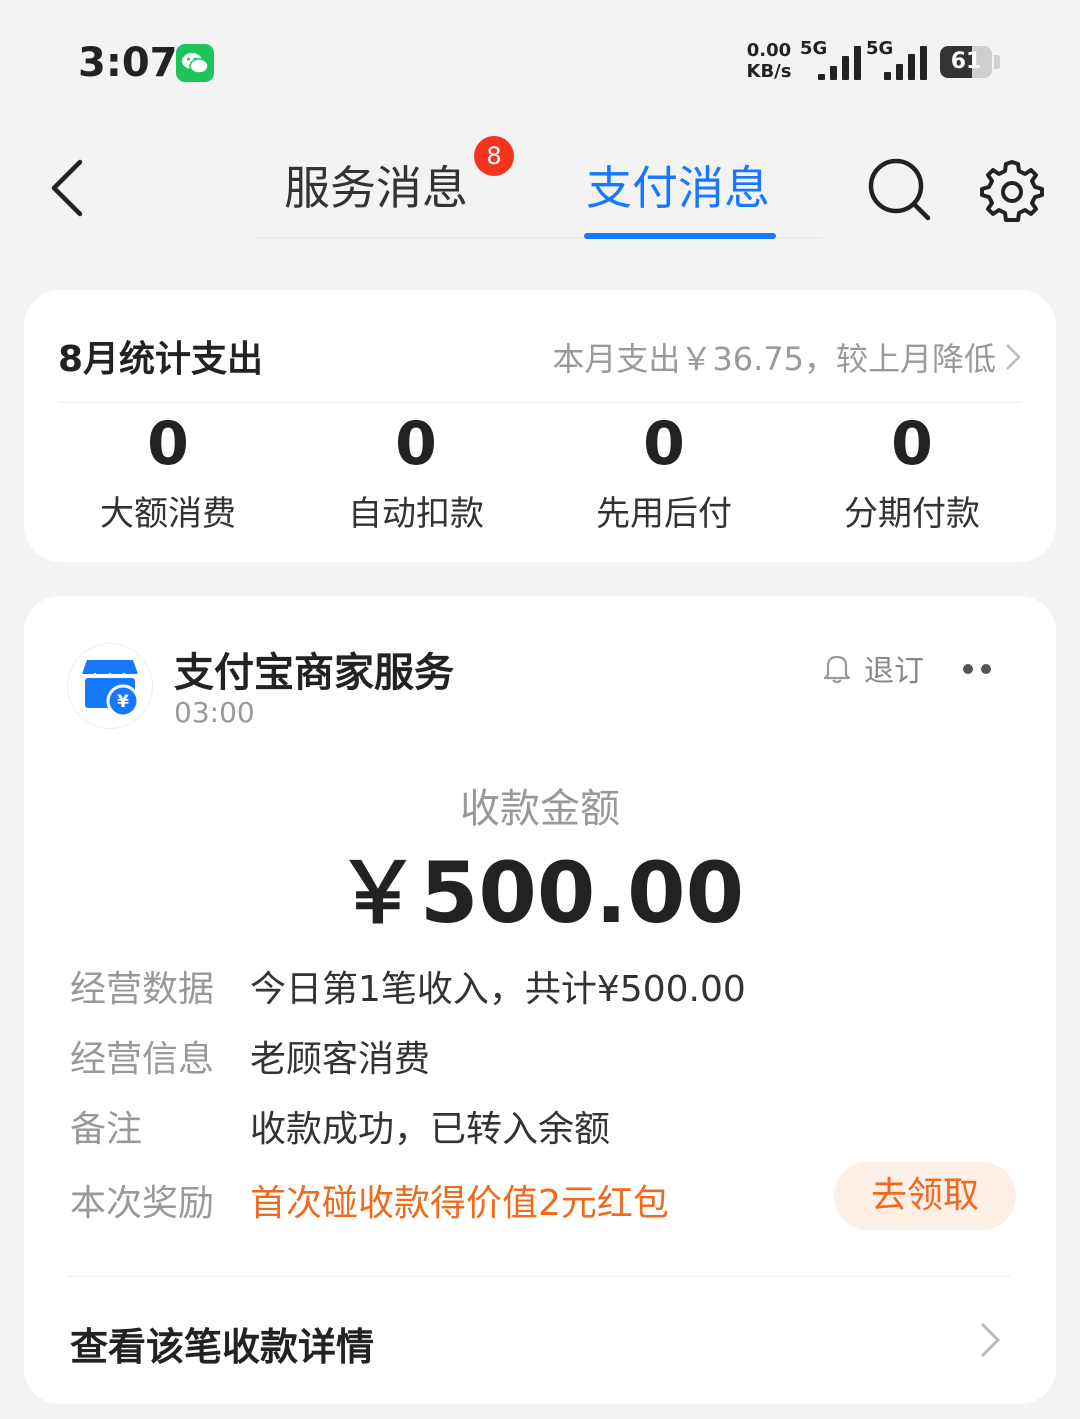 The image size is (1080, 1419). Describe the element at coordinates (222, 1343) in the screenshot. I see `view-receipt-details-link: 查看该笔收款详情` at that location.